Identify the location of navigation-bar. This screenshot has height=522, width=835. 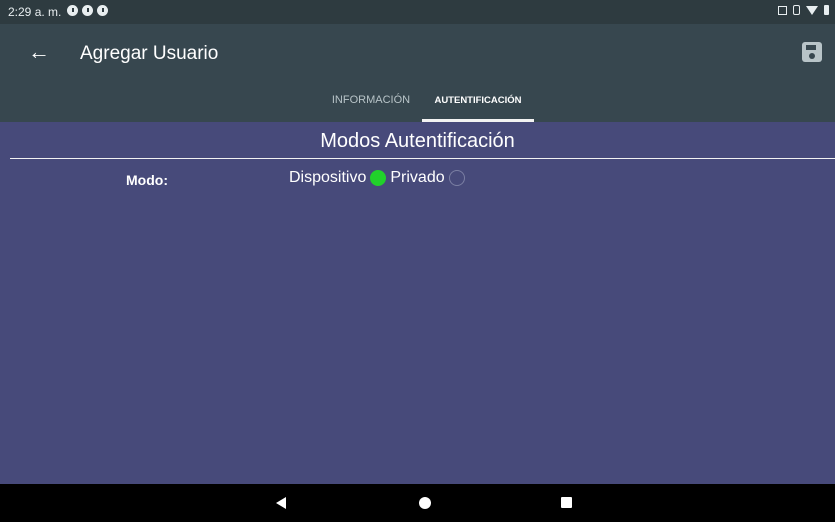
(417, 503).